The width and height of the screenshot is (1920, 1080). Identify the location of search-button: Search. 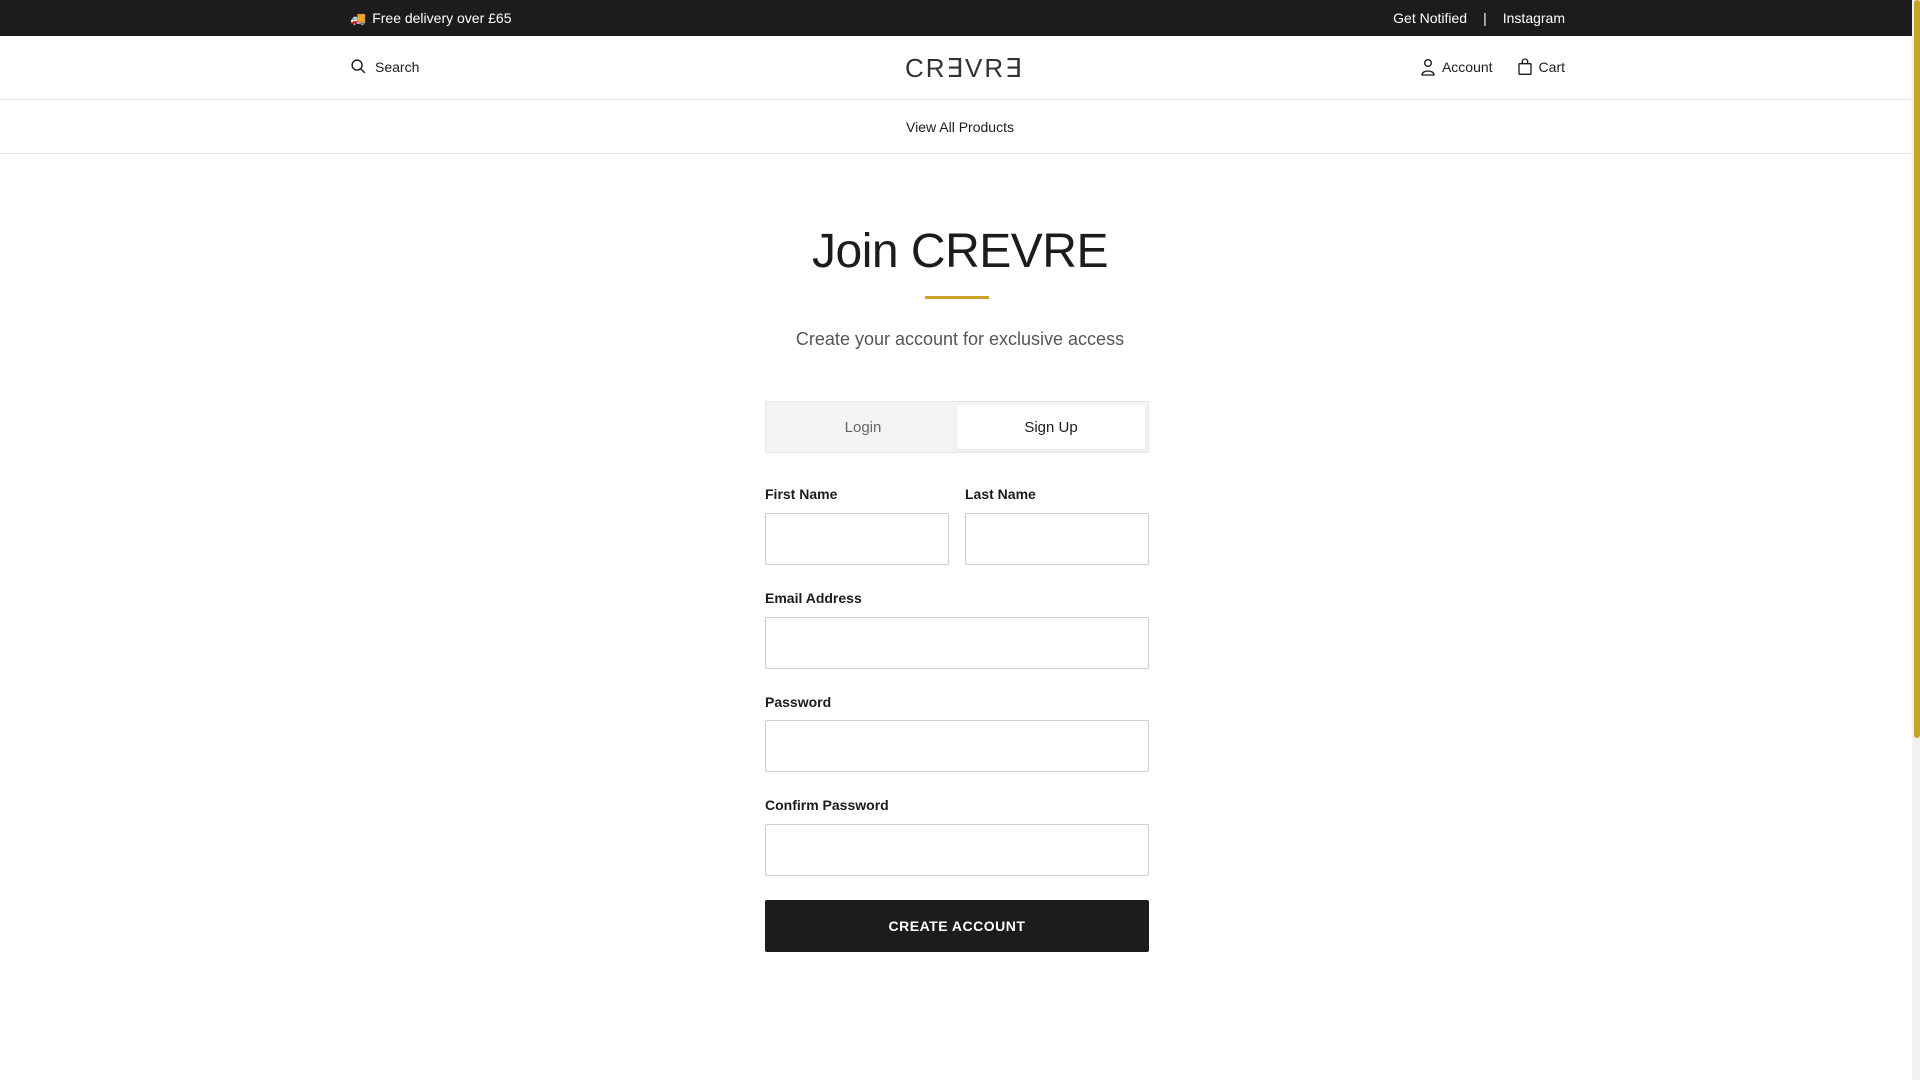
(384, 66).